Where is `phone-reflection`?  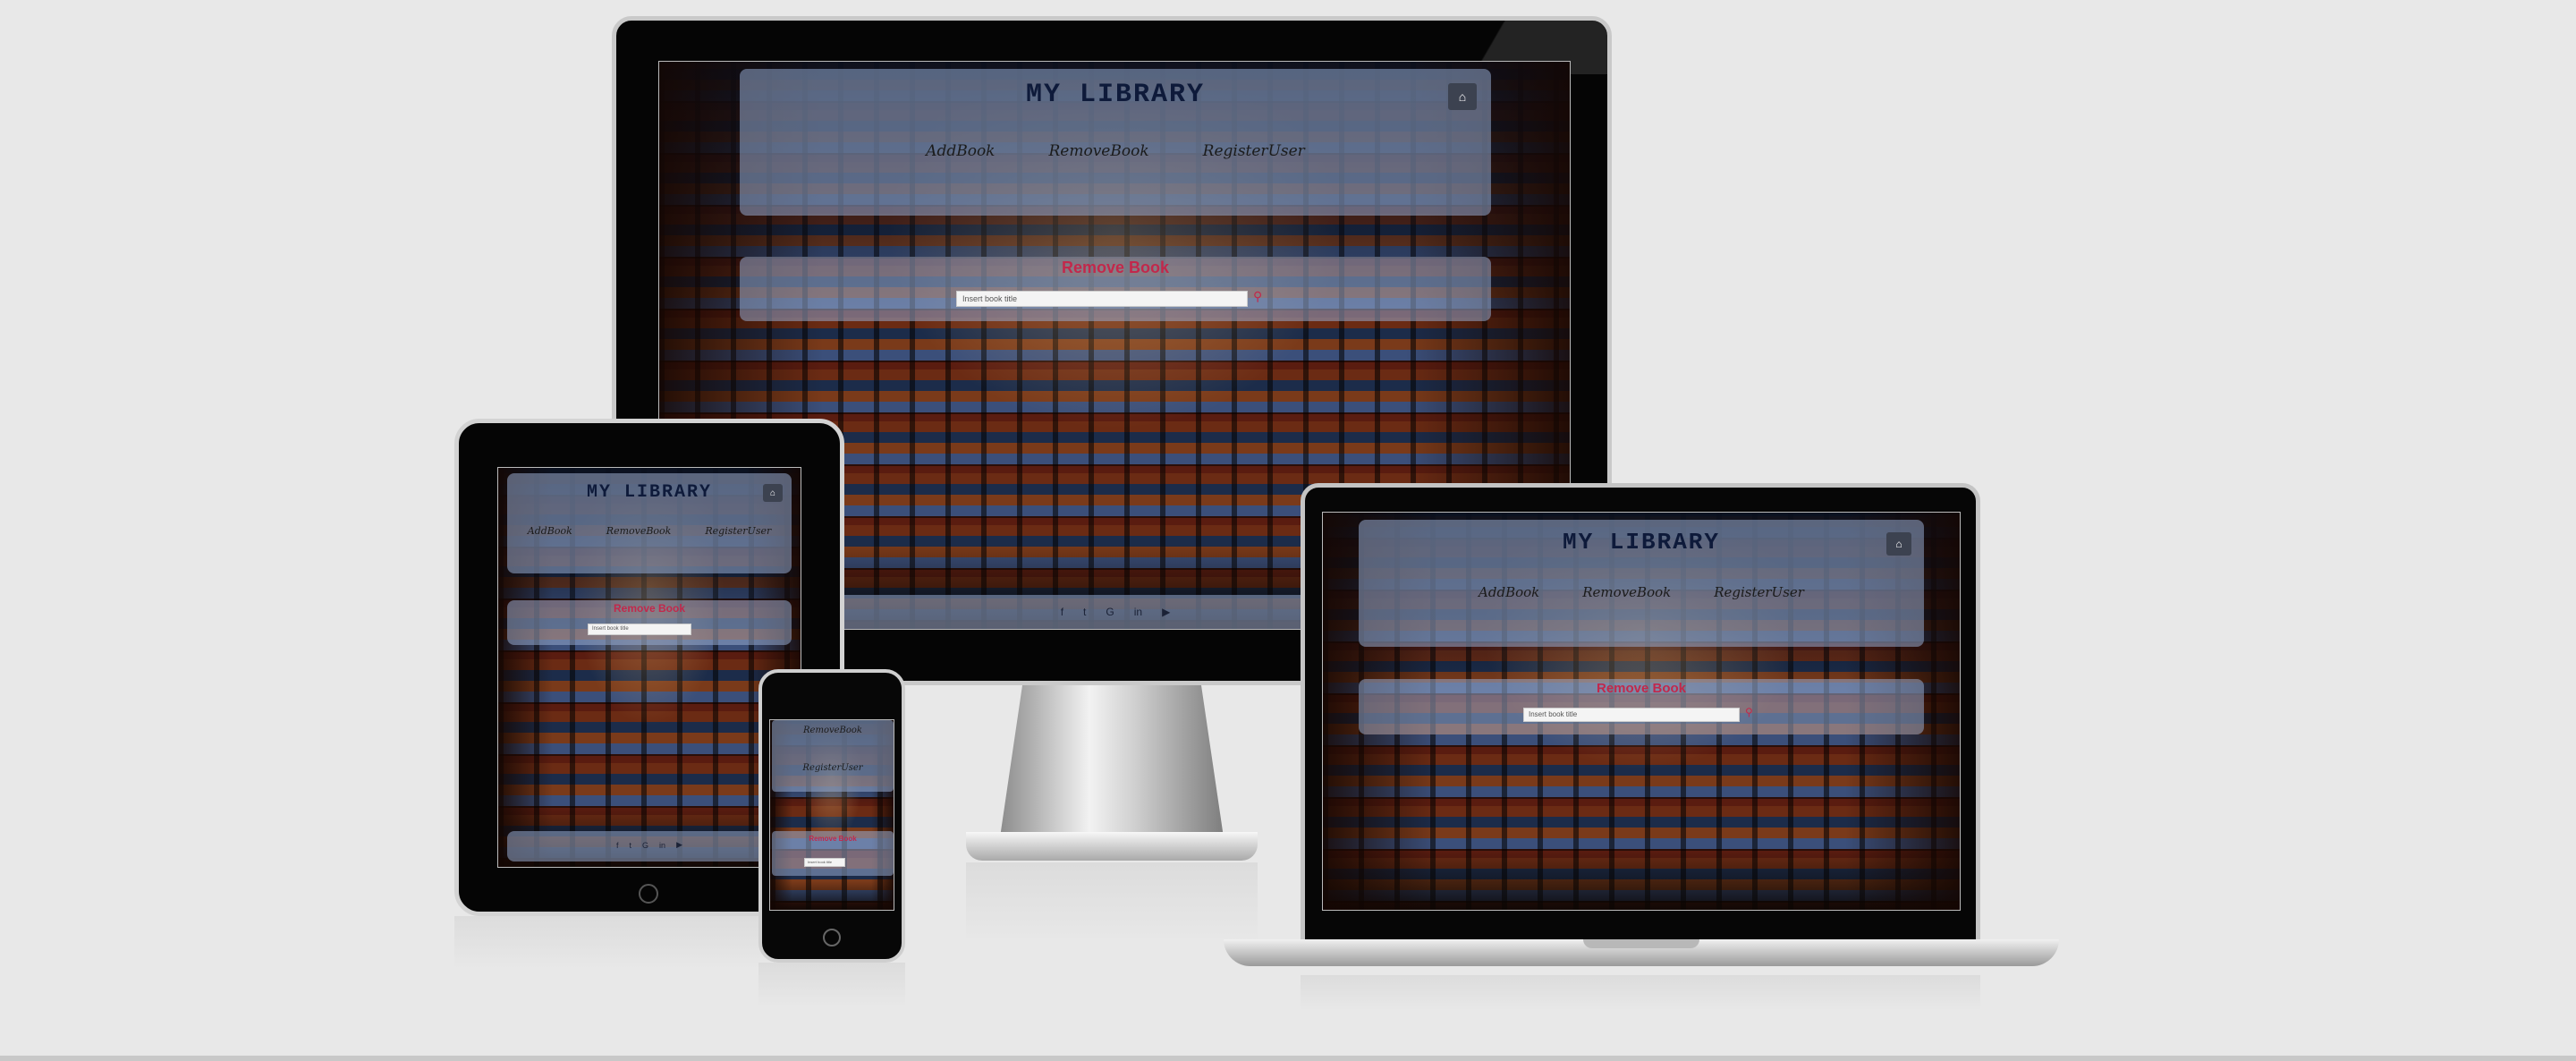
phone-reflection is located at coordinates (831, 985).